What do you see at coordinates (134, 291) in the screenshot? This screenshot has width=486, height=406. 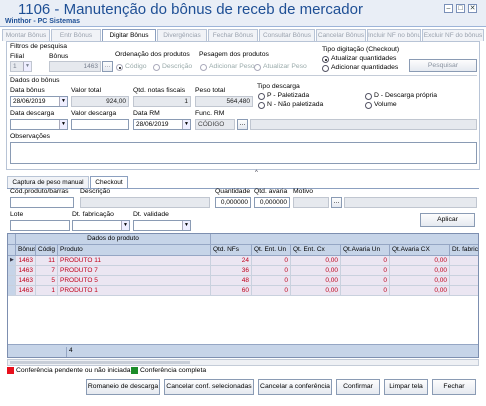 I see `table-cell: PRODUTO 1` at bounding box center [134, 291].